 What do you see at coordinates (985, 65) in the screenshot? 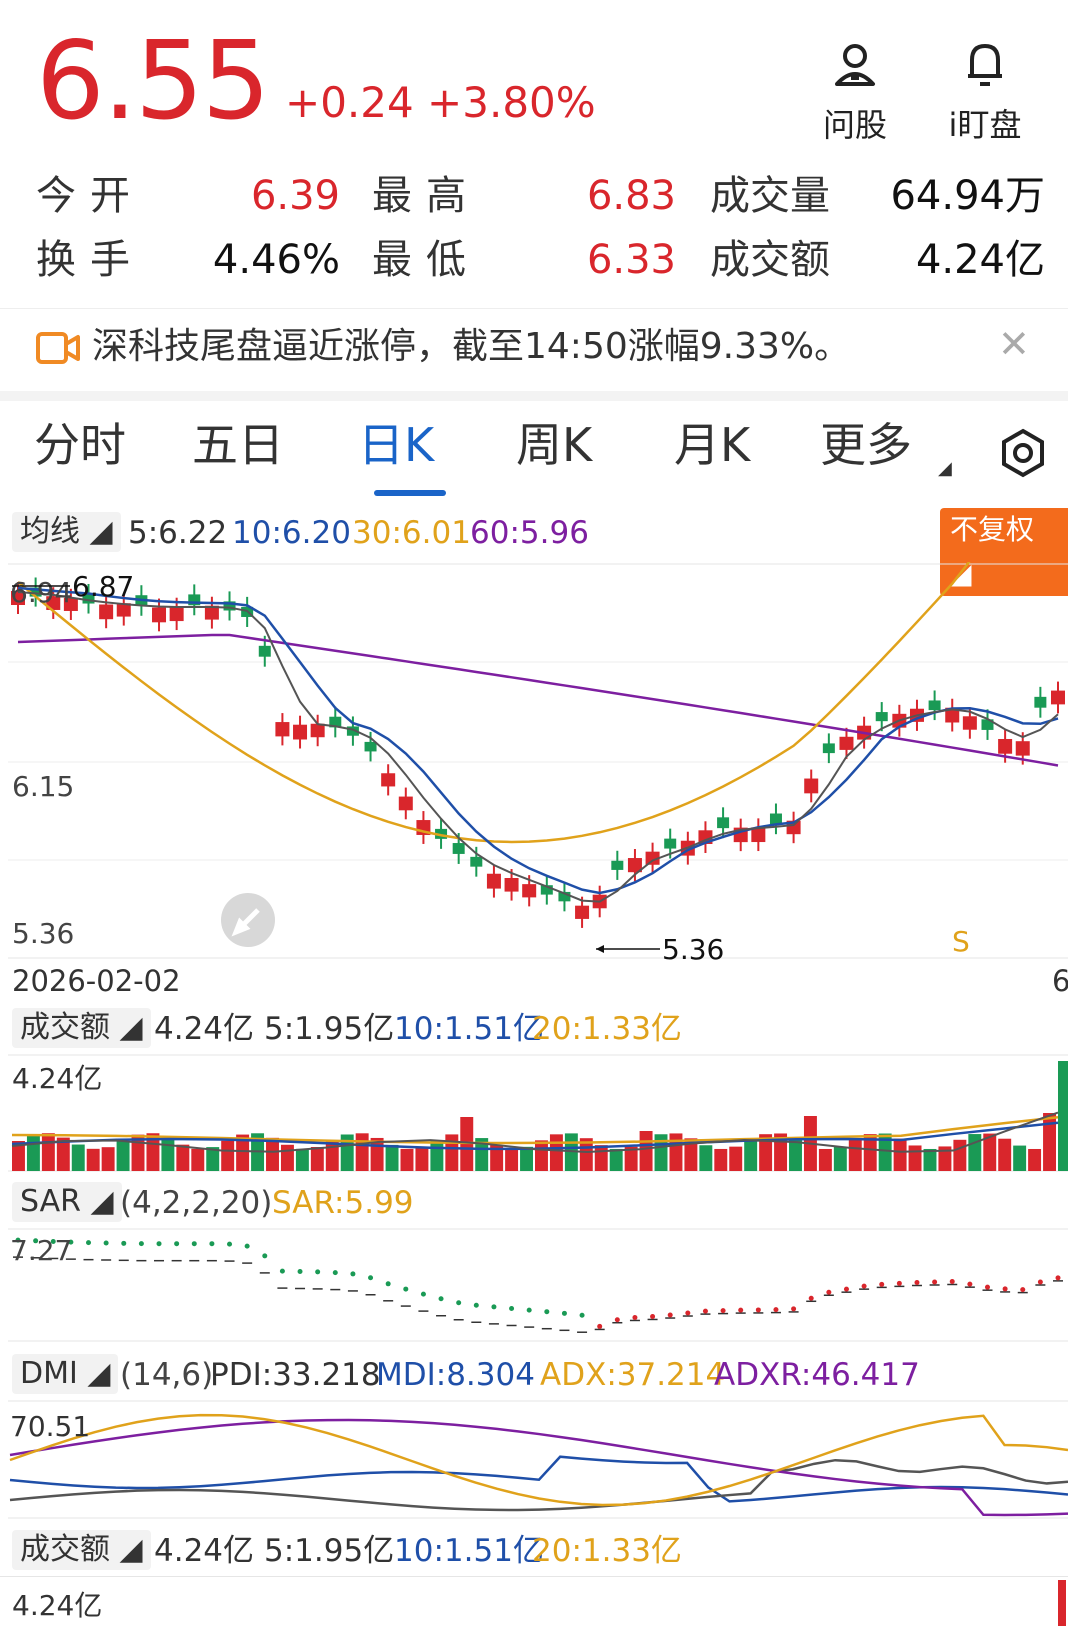
I see `bell-icon` at bounding box center [985, 65].